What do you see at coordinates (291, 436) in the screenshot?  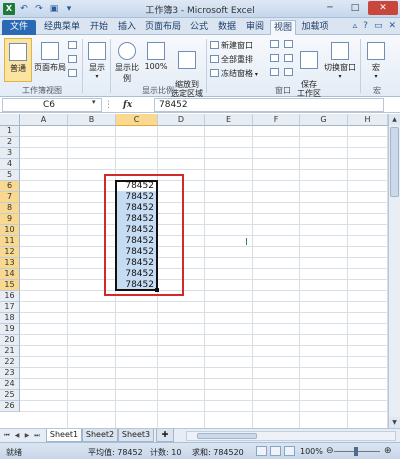 I see `horizontal-scrollbar` at bounding box center [291, 436].